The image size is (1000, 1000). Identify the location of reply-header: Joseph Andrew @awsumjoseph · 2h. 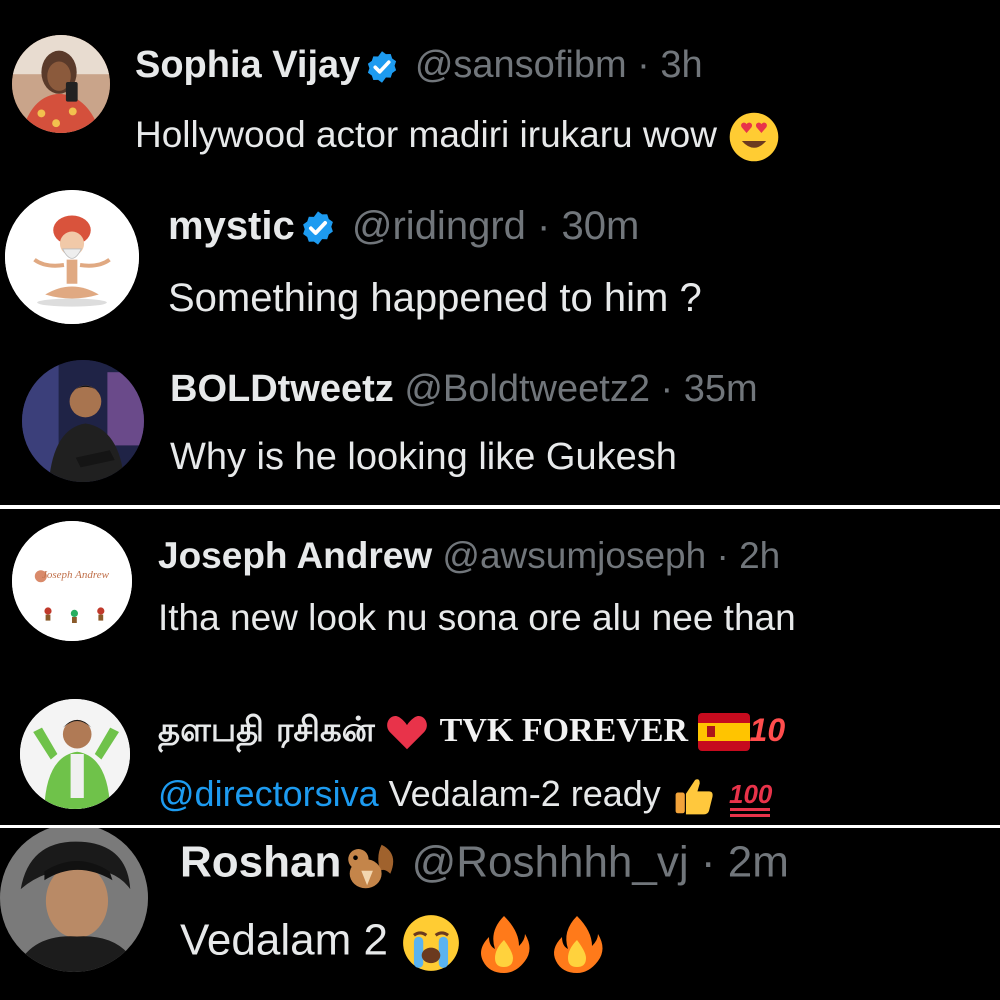
(469, 556).